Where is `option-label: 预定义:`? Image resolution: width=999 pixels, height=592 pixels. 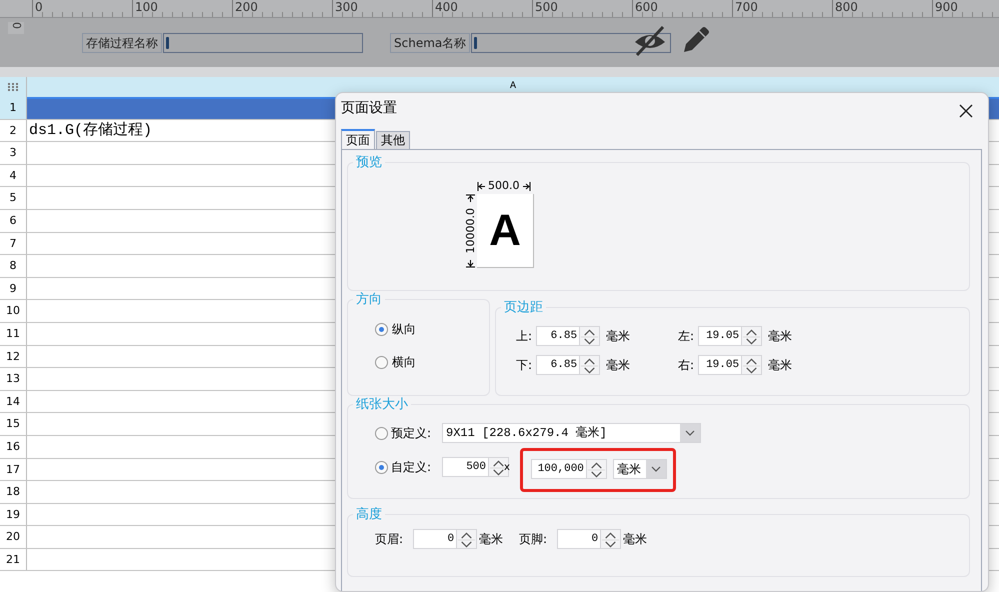
option-label: 预定义: is located at coordinates (411, 433).